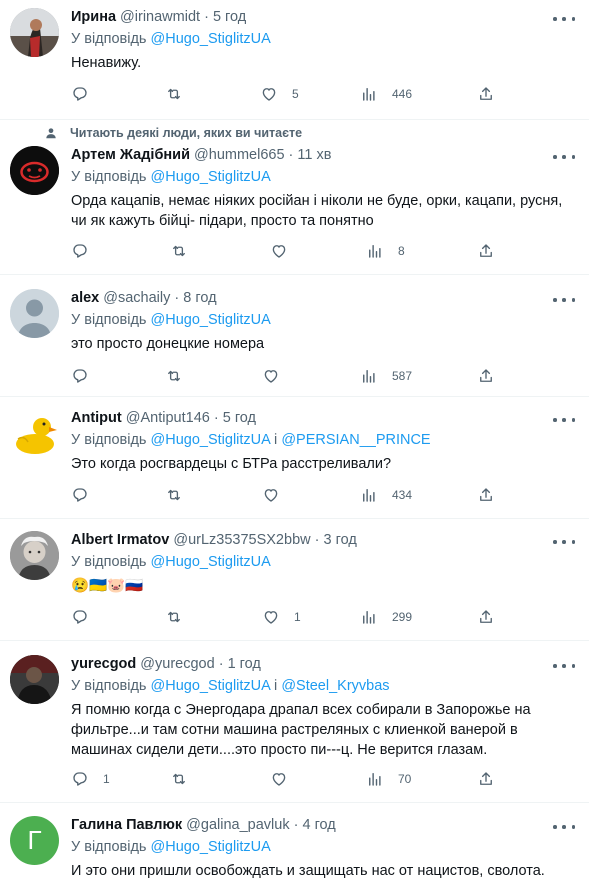 Image resolution: width=589 pixels, height=886 pixels. Describe the element at coordinates (295, 94) in the screenshot. I see `like-count: 5` at that location.